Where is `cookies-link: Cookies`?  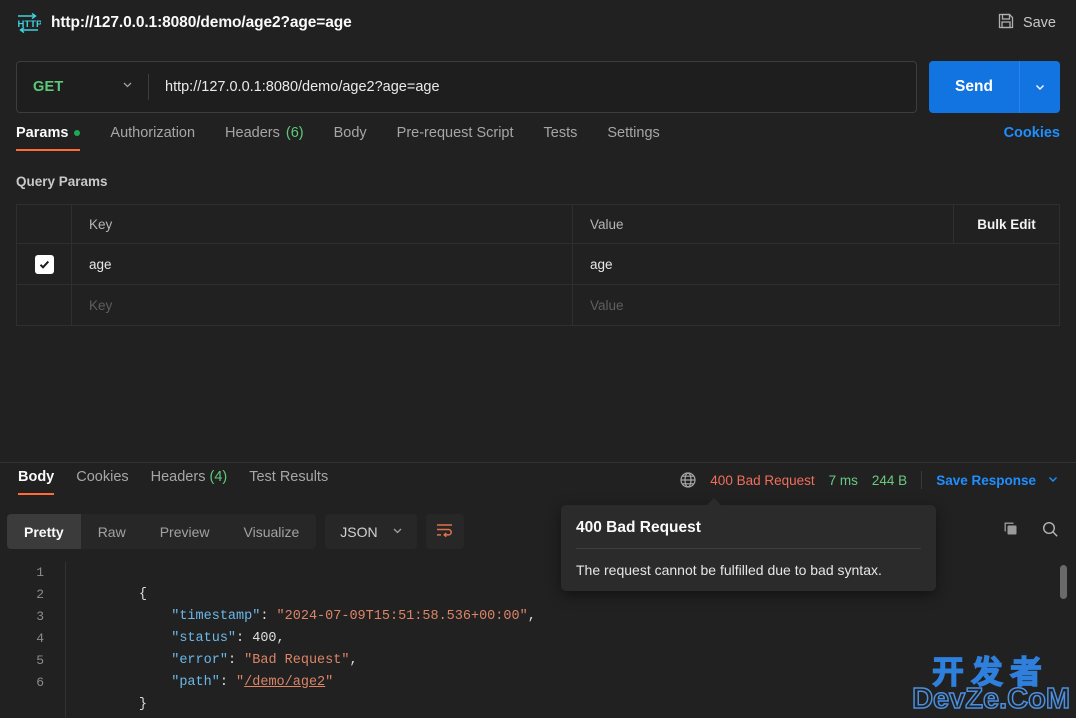 cookies-link: Cookies is located at coordinates (1032, 133).